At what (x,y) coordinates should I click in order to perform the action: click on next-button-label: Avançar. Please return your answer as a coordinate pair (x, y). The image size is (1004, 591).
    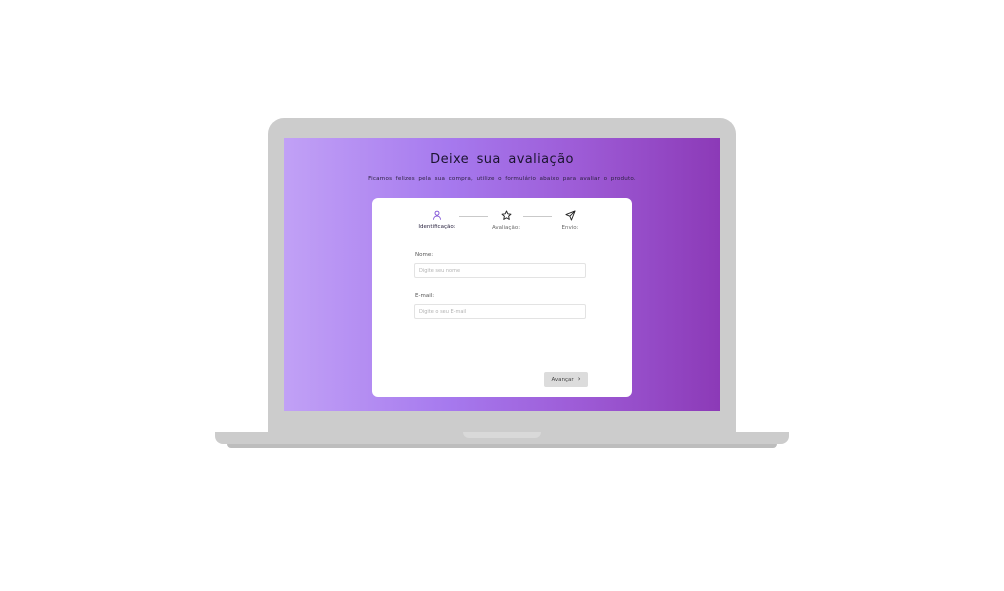
    Looking at the image, I should click on (562, 379).